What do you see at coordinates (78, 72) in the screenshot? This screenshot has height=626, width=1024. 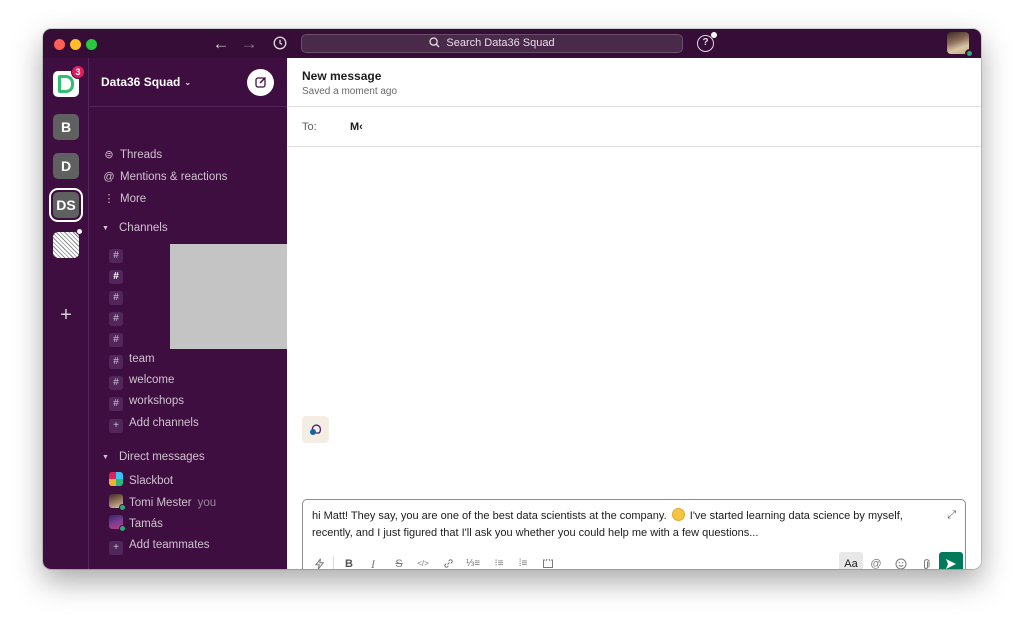 I see `unread-badge: 3` at bounding box center [78, 72].